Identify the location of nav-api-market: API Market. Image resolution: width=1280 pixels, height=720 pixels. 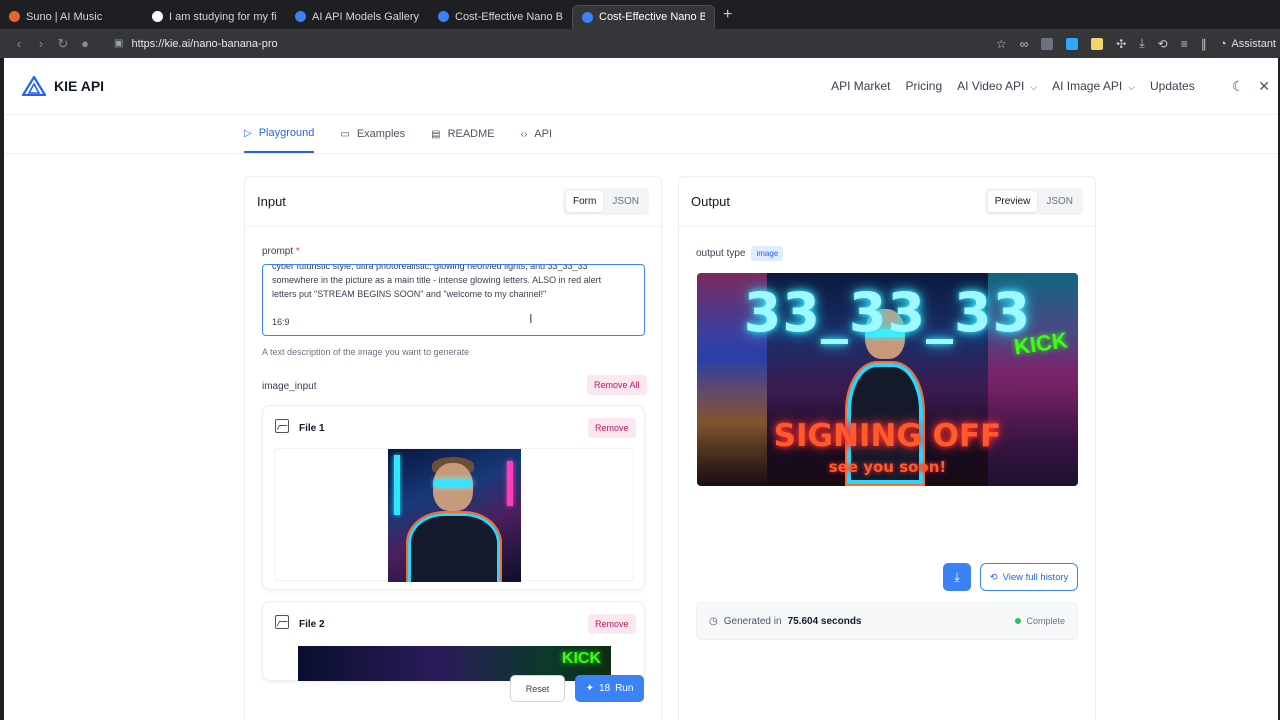
(860, 86).